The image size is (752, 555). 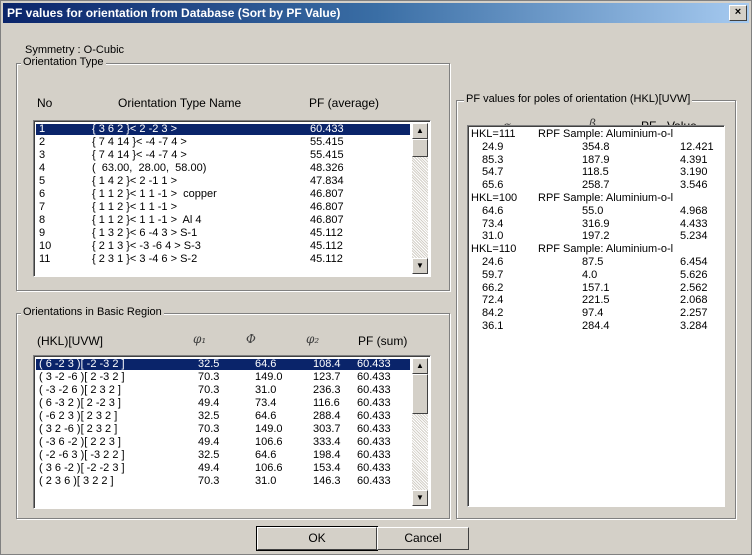 I want to click on basic-region-legend: Orientations in Basic Region, so click(x=92, y=312).